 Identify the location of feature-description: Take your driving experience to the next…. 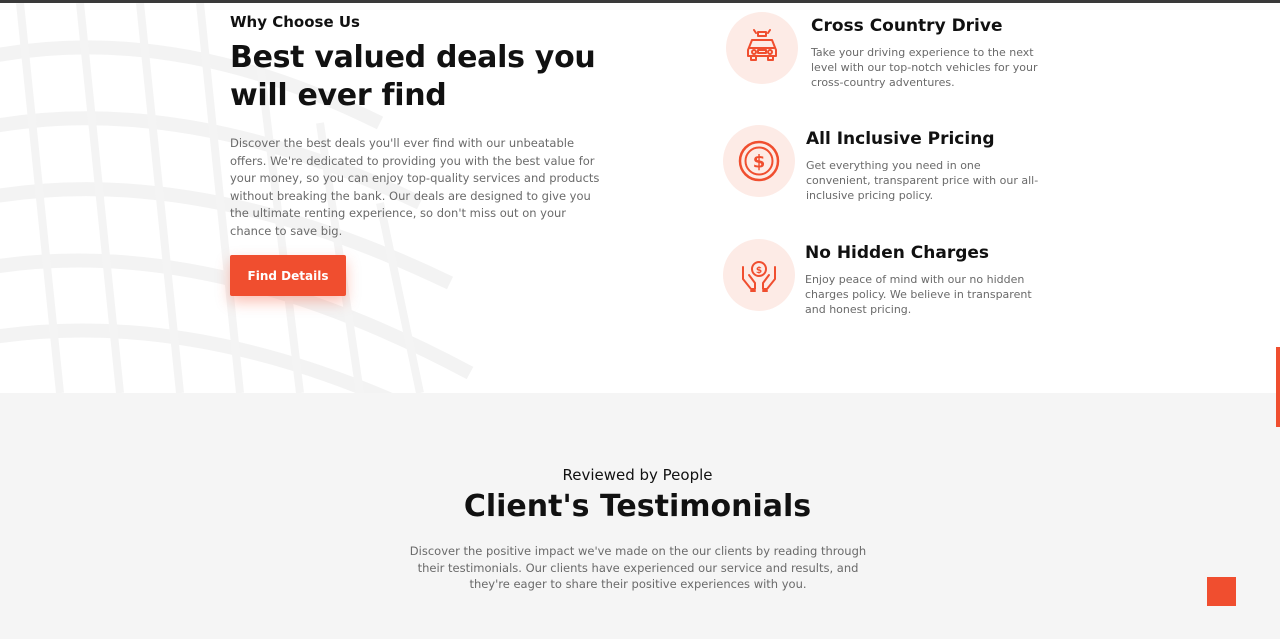
(924, 68).